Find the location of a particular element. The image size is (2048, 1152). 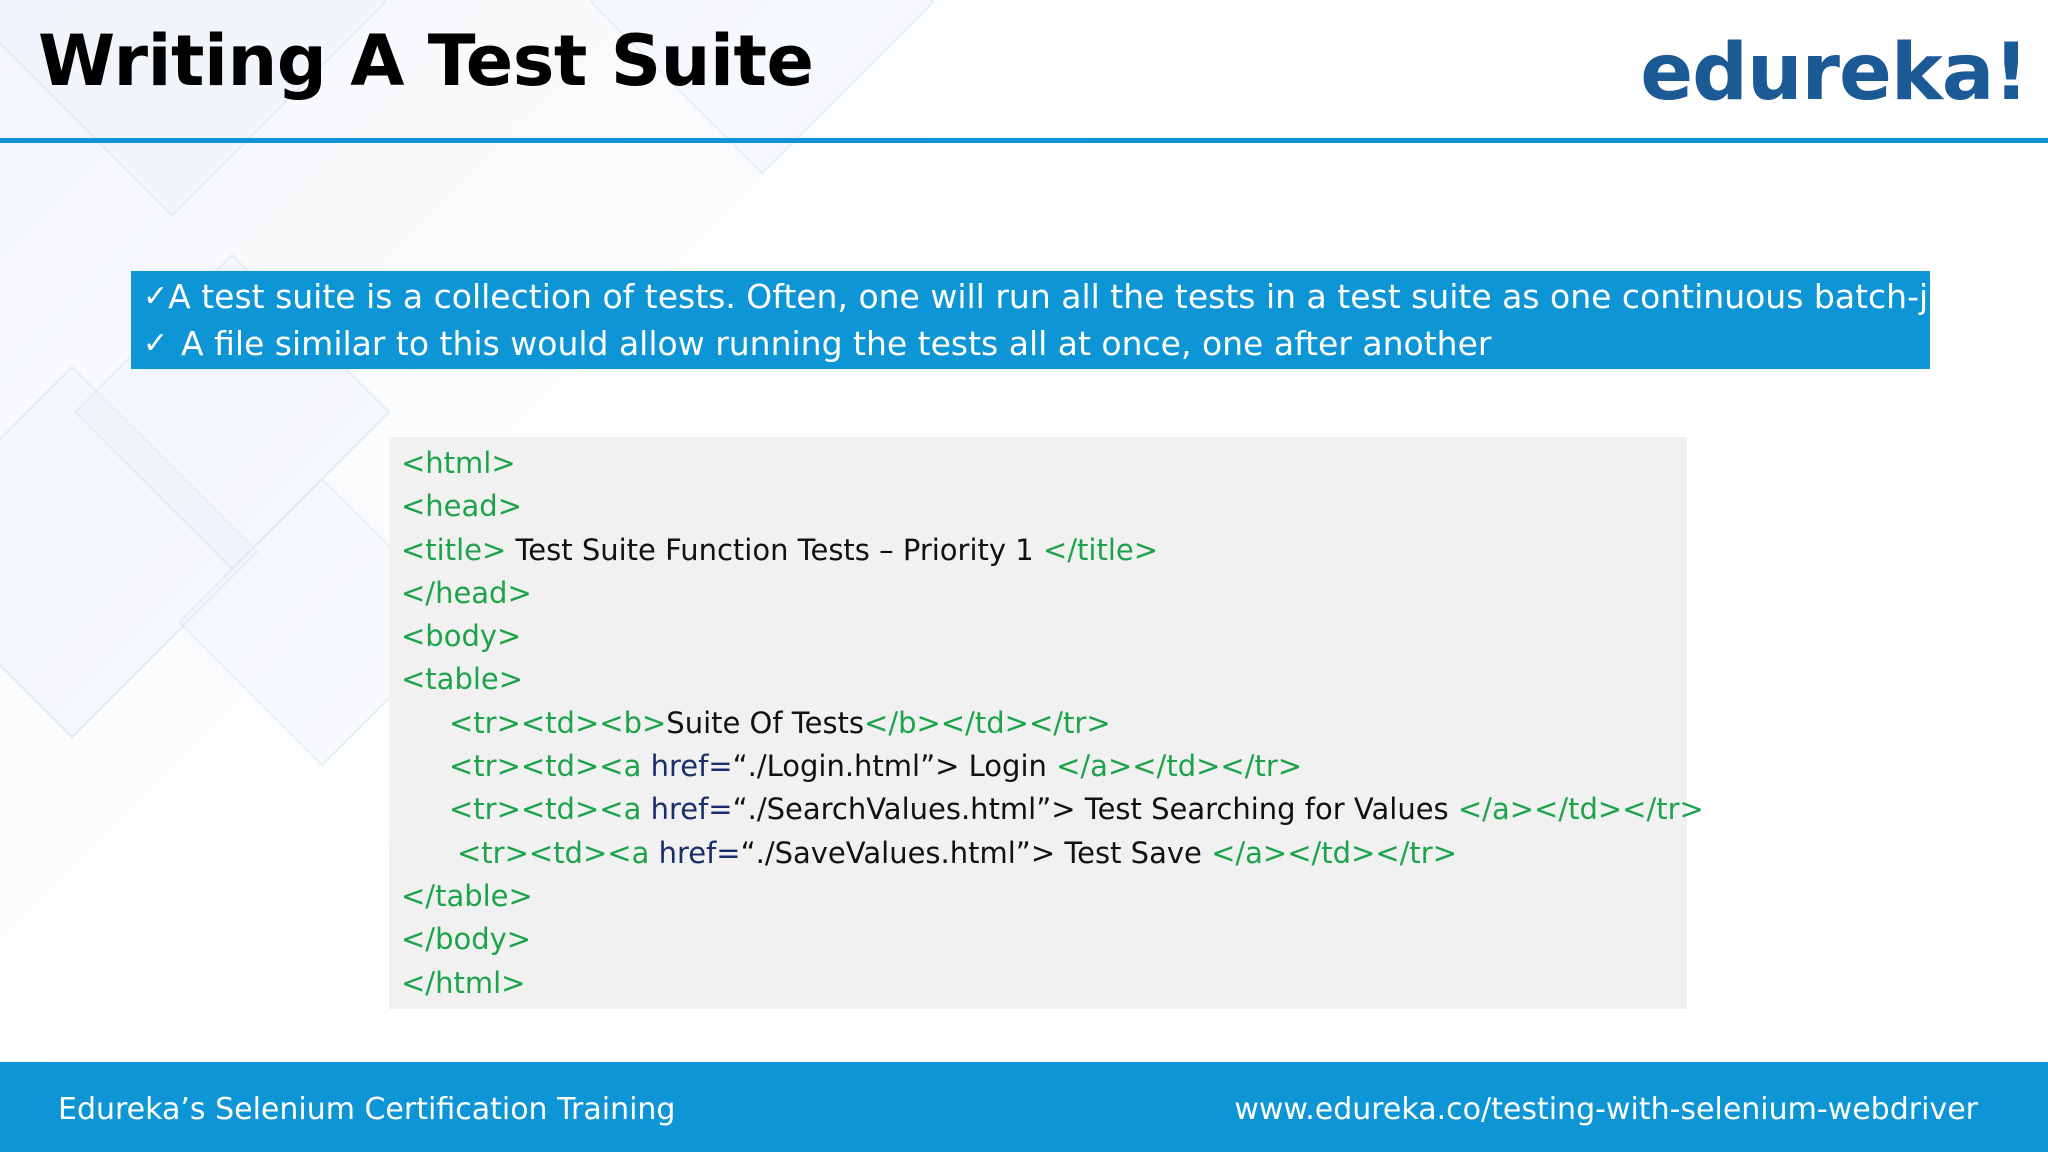

code-tag: <head> is located at coordinates (461, 506).